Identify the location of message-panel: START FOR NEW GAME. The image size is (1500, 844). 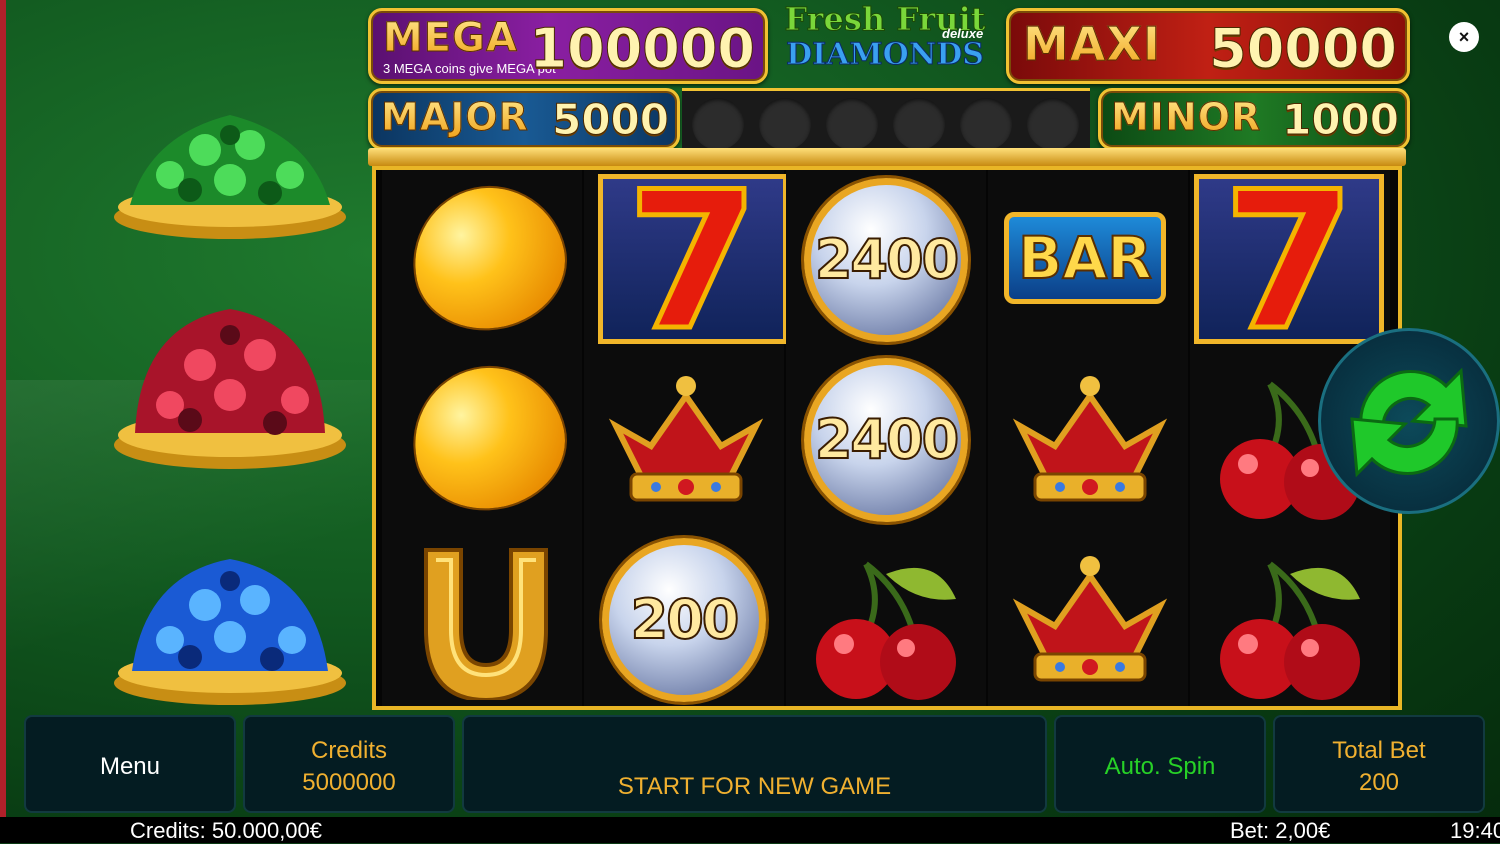
(754, 764).